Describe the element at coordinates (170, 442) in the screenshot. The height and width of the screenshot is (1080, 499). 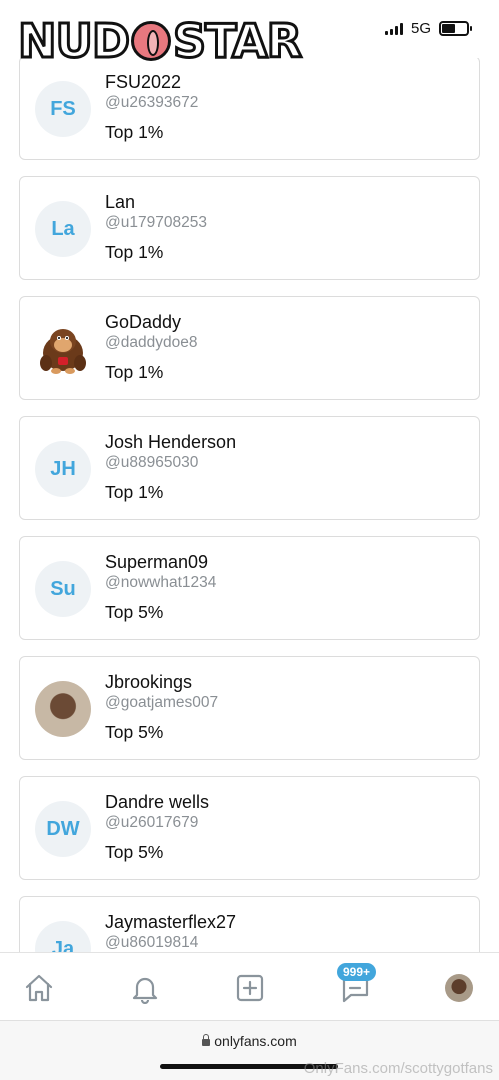
I see `user-name: Josh Henderson` at that location.